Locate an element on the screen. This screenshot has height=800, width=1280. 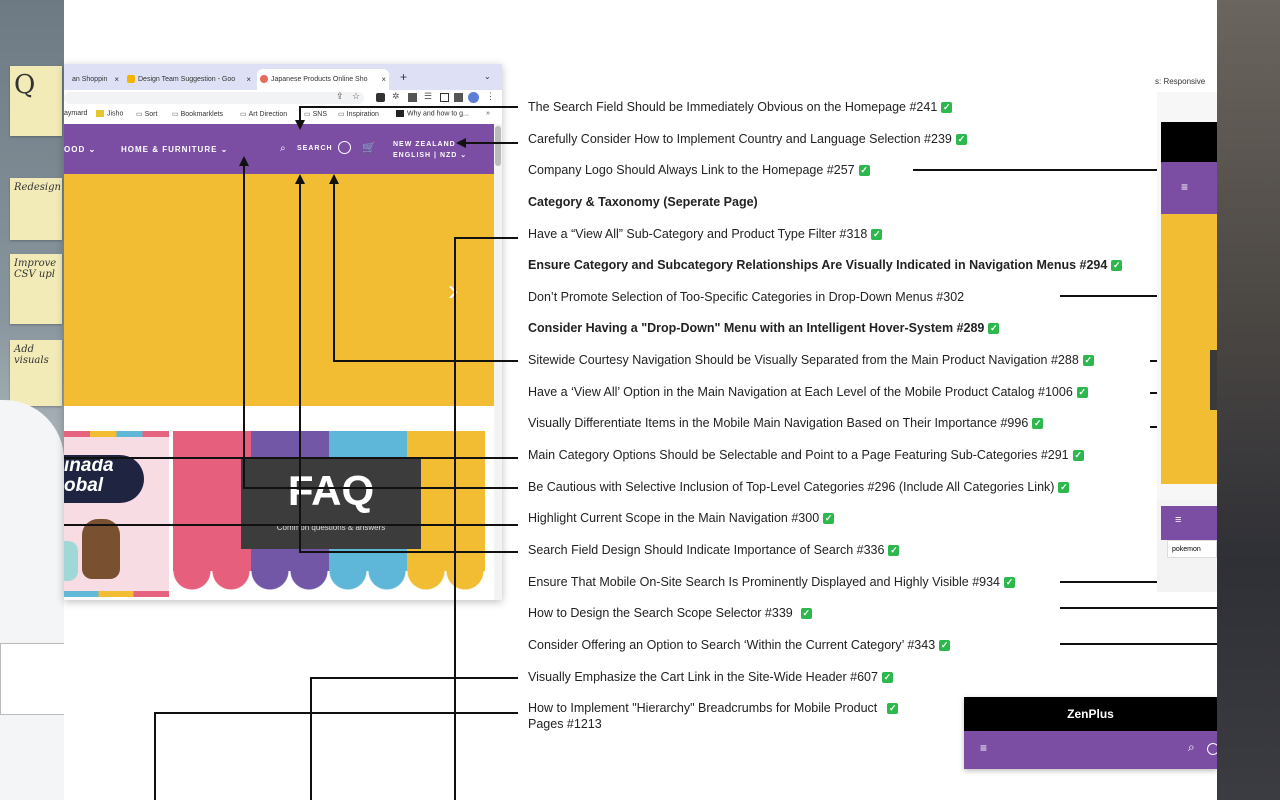
bookmark-item: ▭ Sort is located at coordinates (146, 114).